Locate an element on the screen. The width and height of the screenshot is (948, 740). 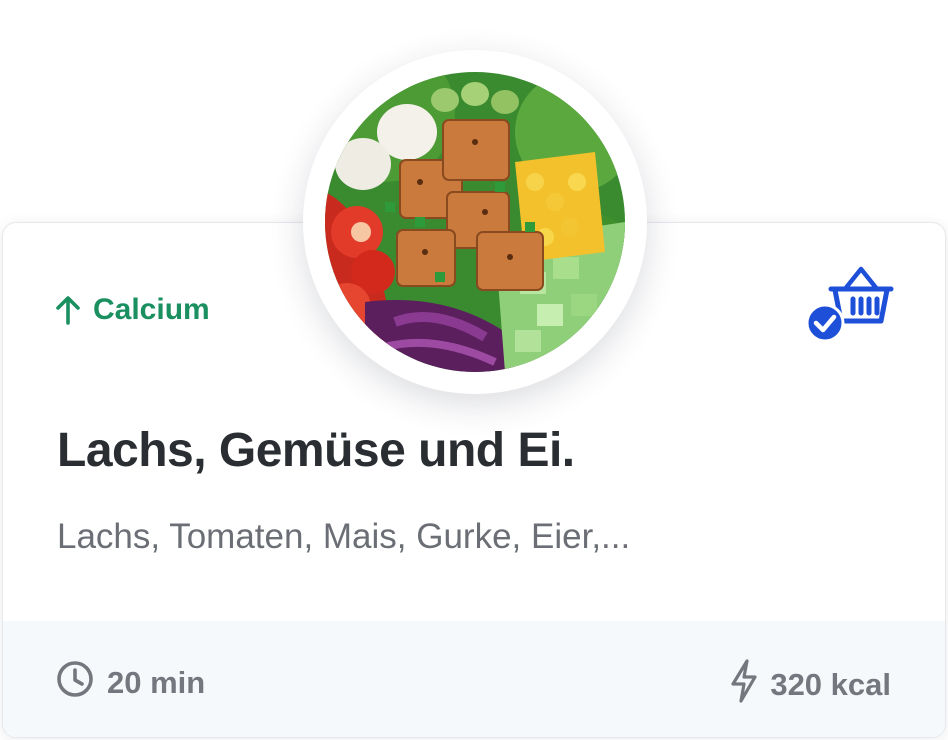
nutrient-tag-label: Calcium is located at coordinates (151, 309).